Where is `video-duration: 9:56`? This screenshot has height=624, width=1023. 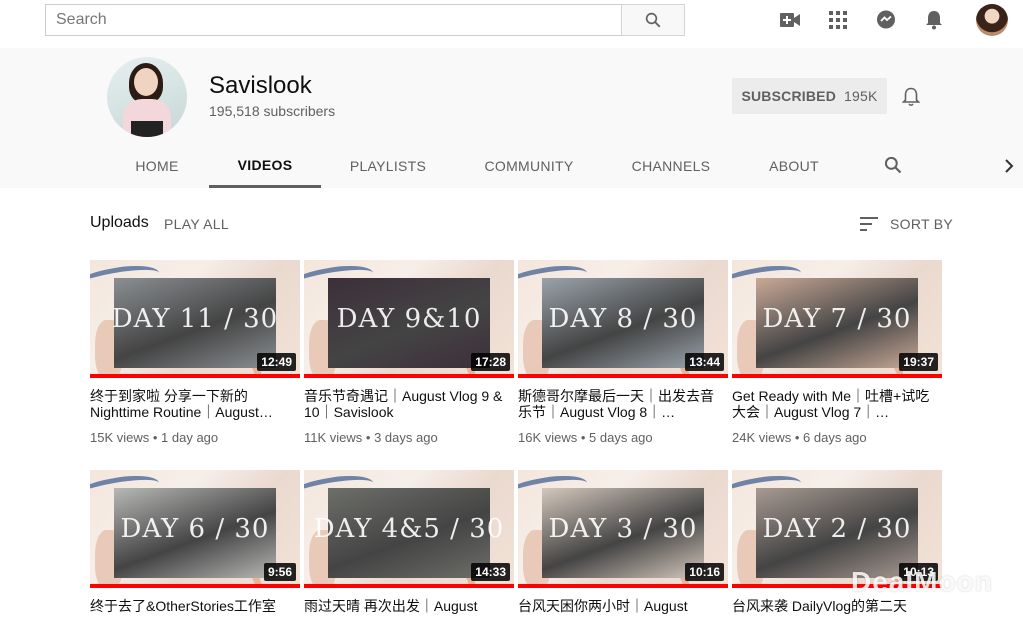 video-duration: 9:56 is located at coordinates (279, 572).